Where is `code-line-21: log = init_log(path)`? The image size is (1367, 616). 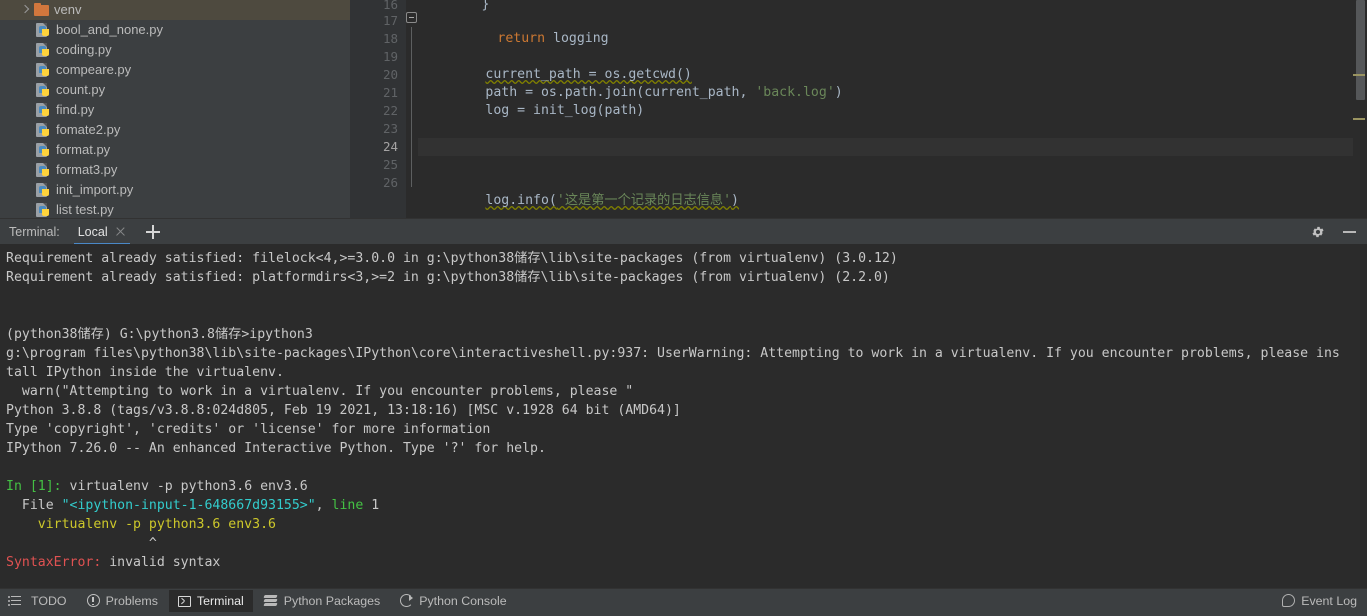 code-line-21: log = init_log(path) is located at coordinates (565, 110).